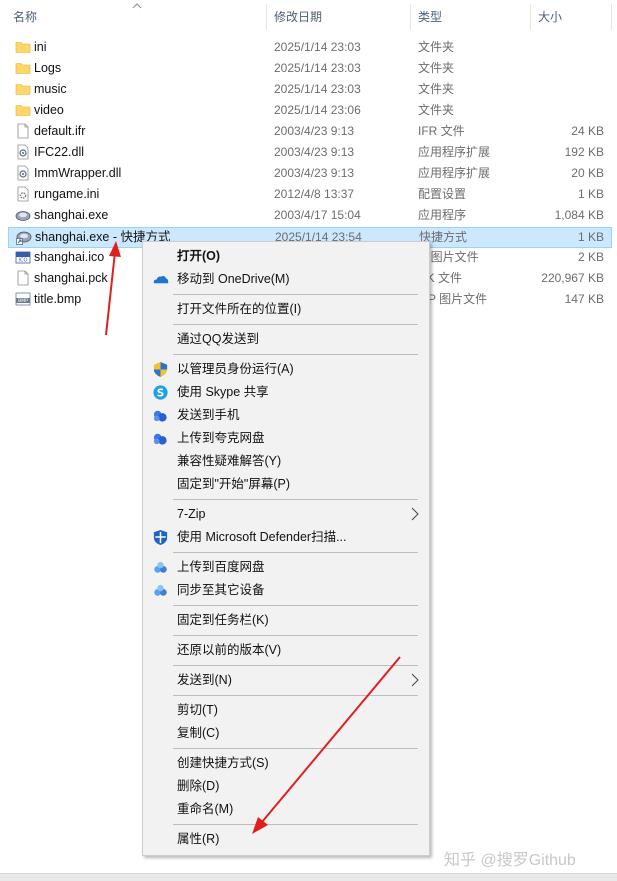  Describe the element at coordinates (223, 392) in the screenshot. I see `menu-item-label: 使用 Skype 共享` at that location.